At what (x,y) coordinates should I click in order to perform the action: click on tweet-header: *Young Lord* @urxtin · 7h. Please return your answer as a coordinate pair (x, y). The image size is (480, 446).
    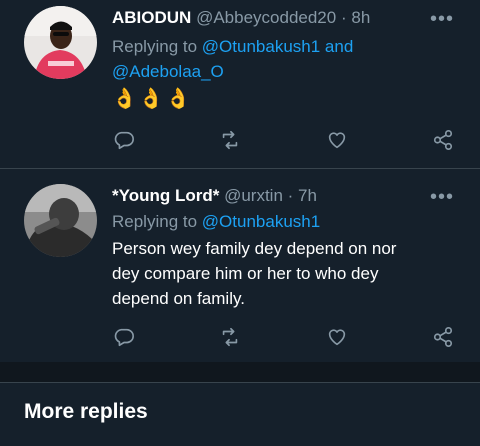
    Looking at the image, I should click on (214, 196).